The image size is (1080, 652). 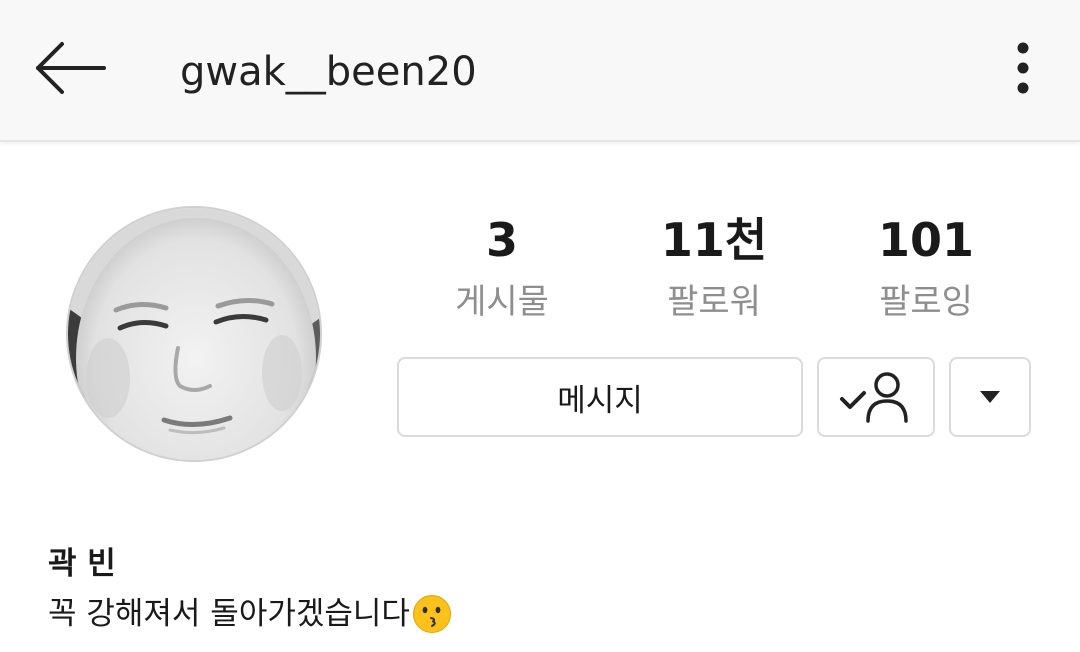 I want to click on kissing-face-emoji-icon, so click(x=431, y=614).